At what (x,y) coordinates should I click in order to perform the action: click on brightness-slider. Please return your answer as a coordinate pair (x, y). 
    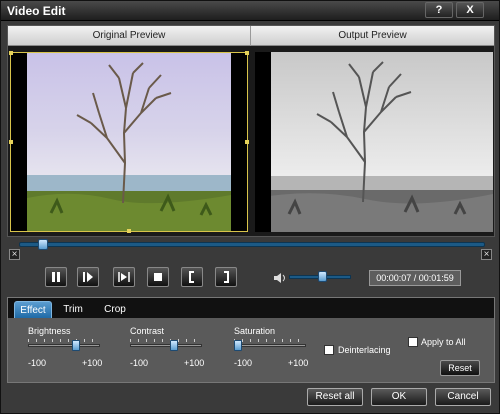
    Looking at the image, I should click on (64, 345).